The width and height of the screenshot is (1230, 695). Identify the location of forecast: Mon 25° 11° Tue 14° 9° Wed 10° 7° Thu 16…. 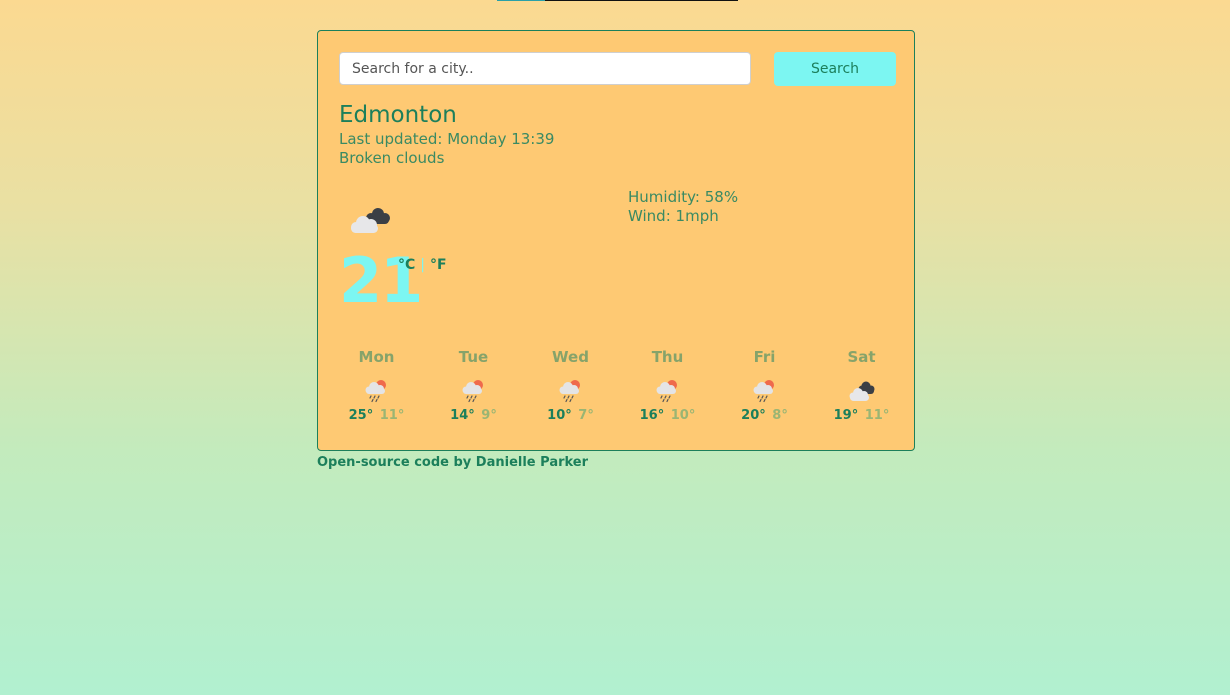
(618, 392).